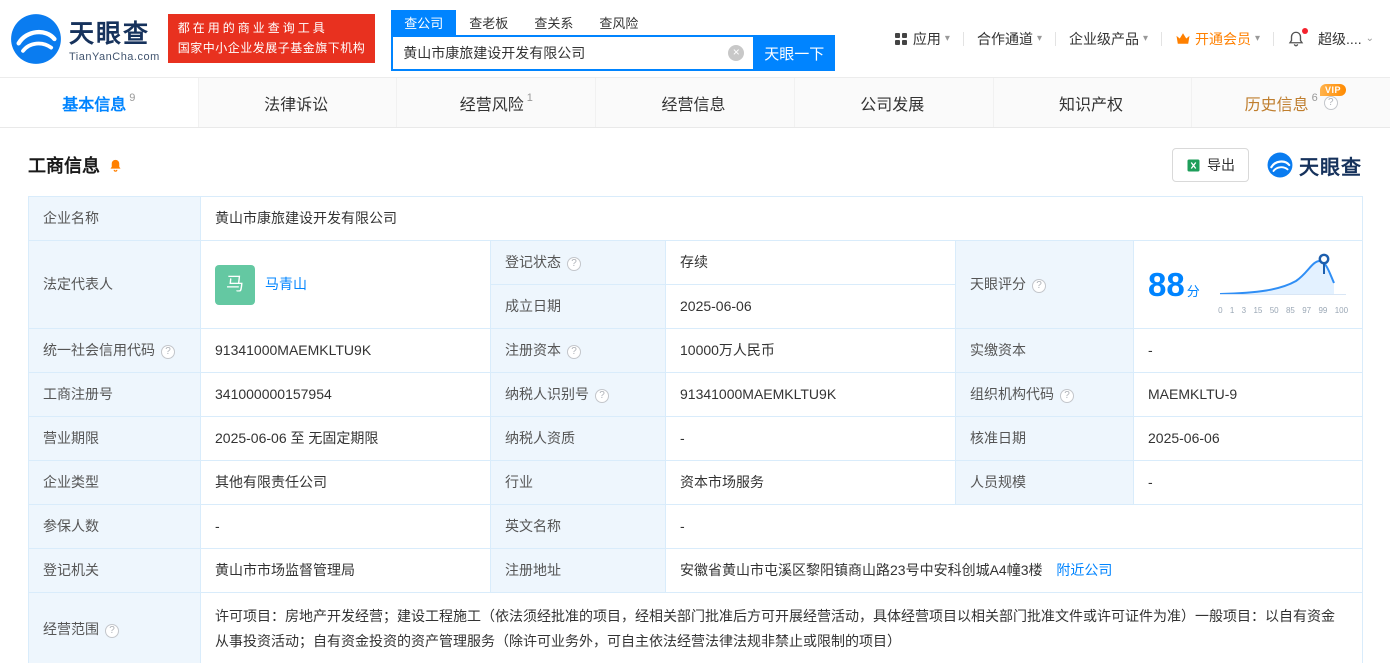 The image size is (1390, 663). What do you see at coordinates (345, 482) in the screenshot?
I see `field-value-company-type: 其他有限责任公司` at bounding box center [345, 482].